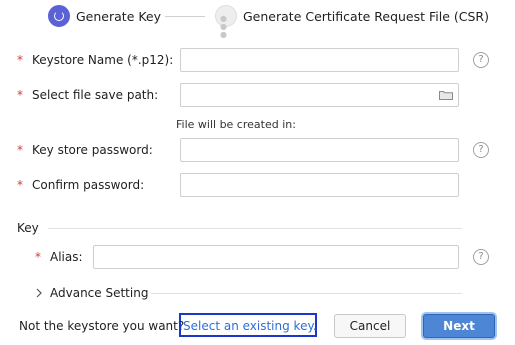 This screenshot has height=345, width=515. What do you see at coordinates (103, 60) in the screenshot?
I see `keystore-name-label: Keystore Name (*.p12):` at bounding box center [103, 60].